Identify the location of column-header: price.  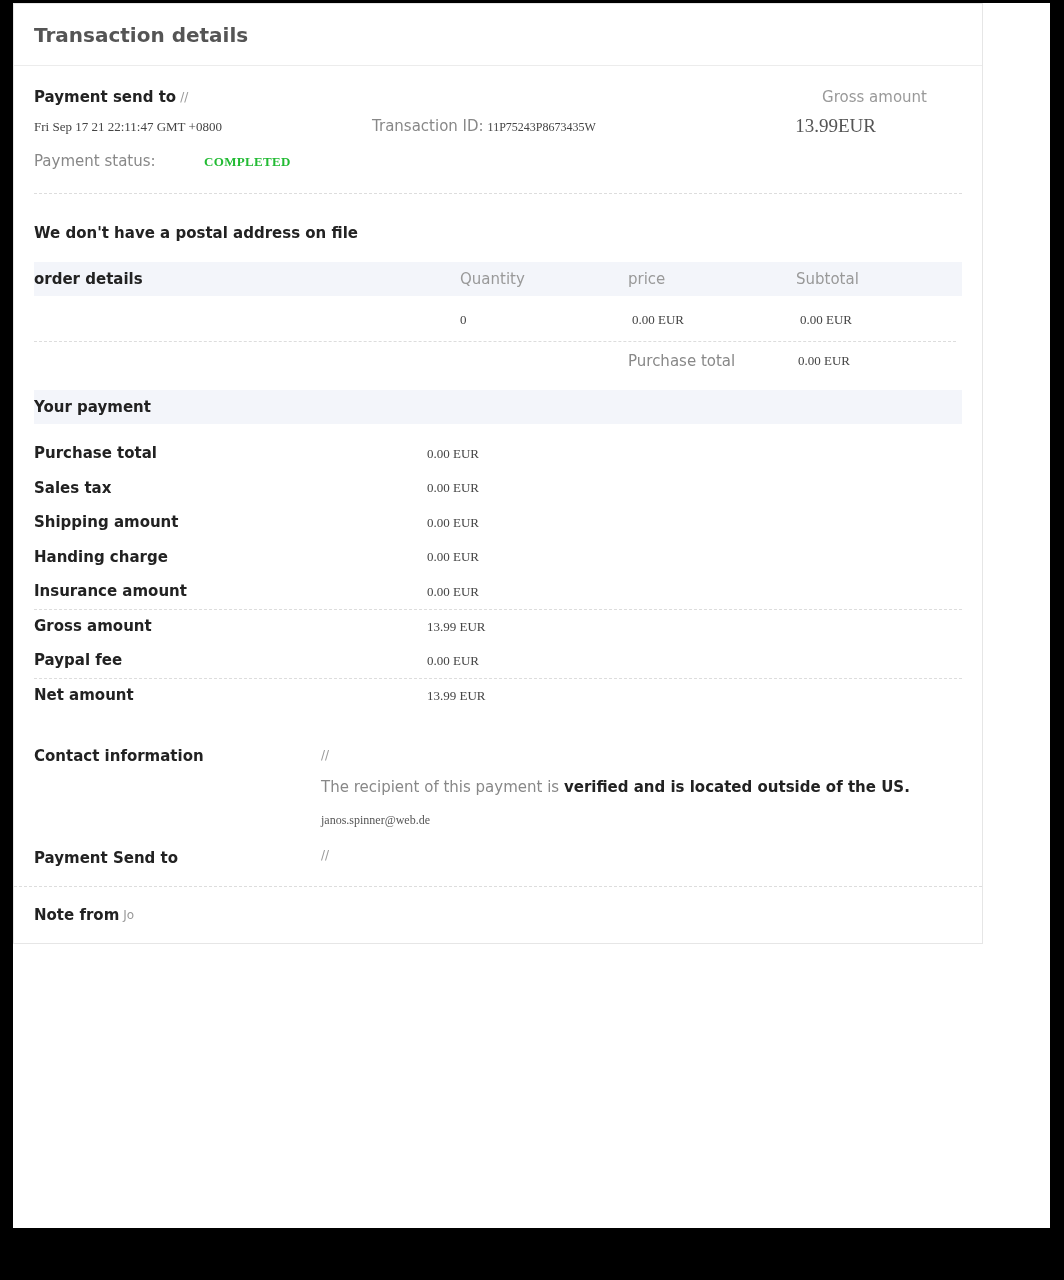
(647, 279).